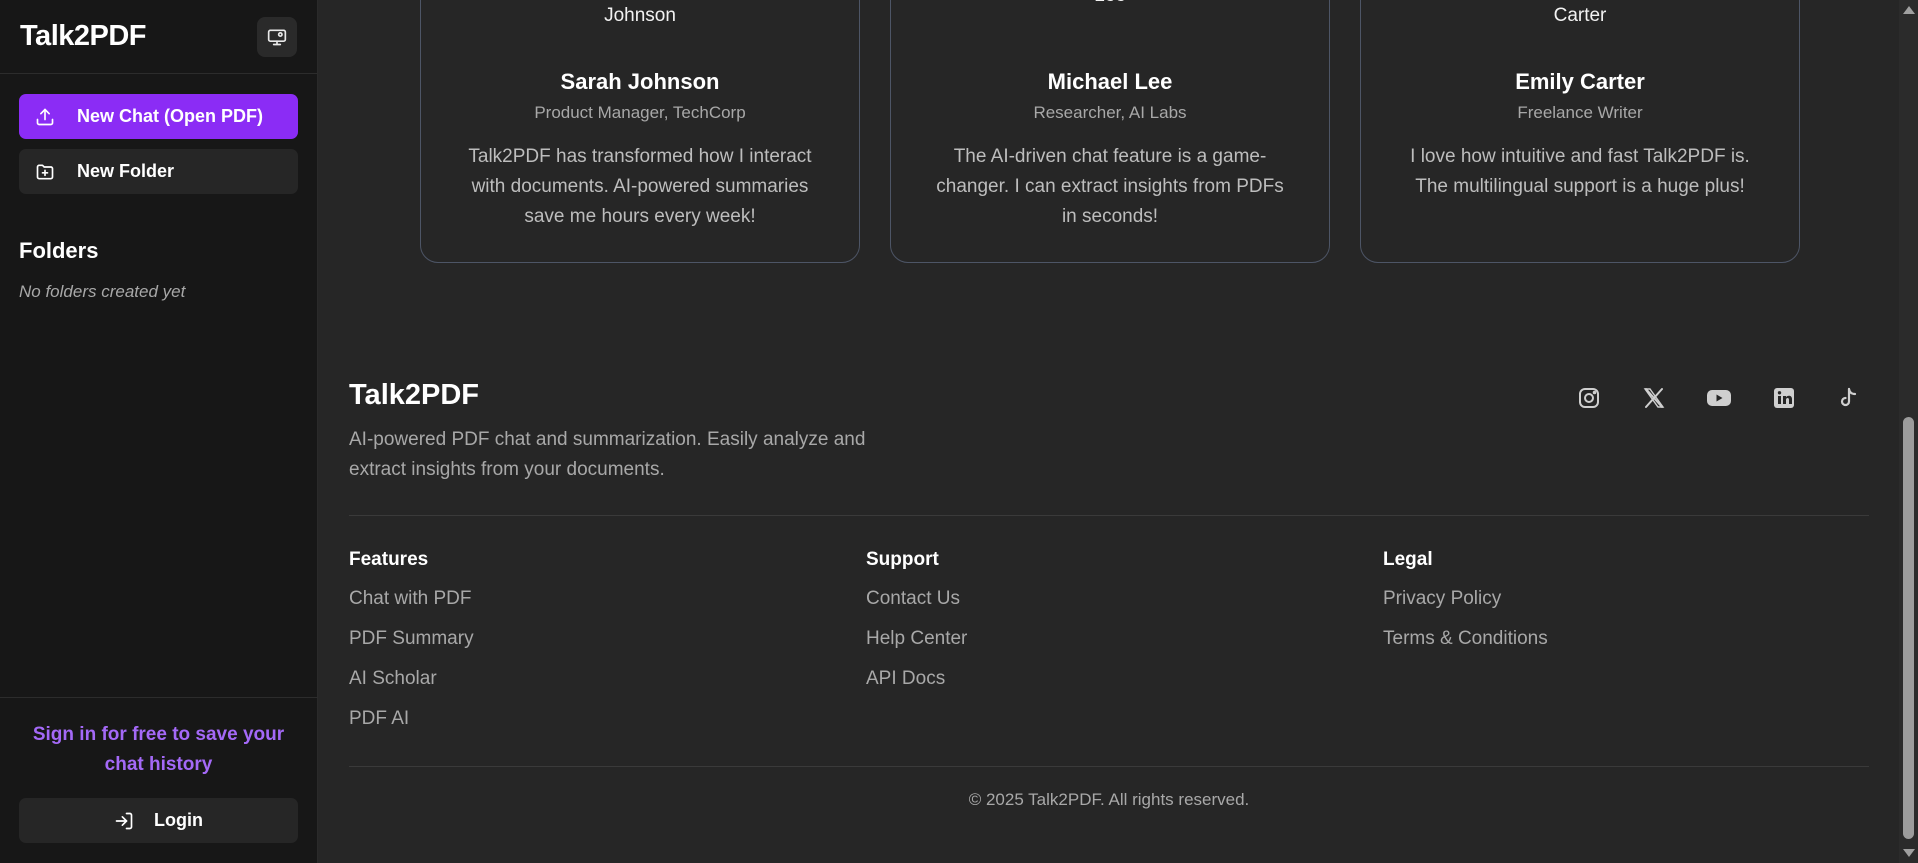 Image resolution: width=1918 pixels, height=863 pixels. What do you see at coordinates (1909, 10) in the screenshot?
I see `scroll-up-icon` at bounding box center [1909, 10].